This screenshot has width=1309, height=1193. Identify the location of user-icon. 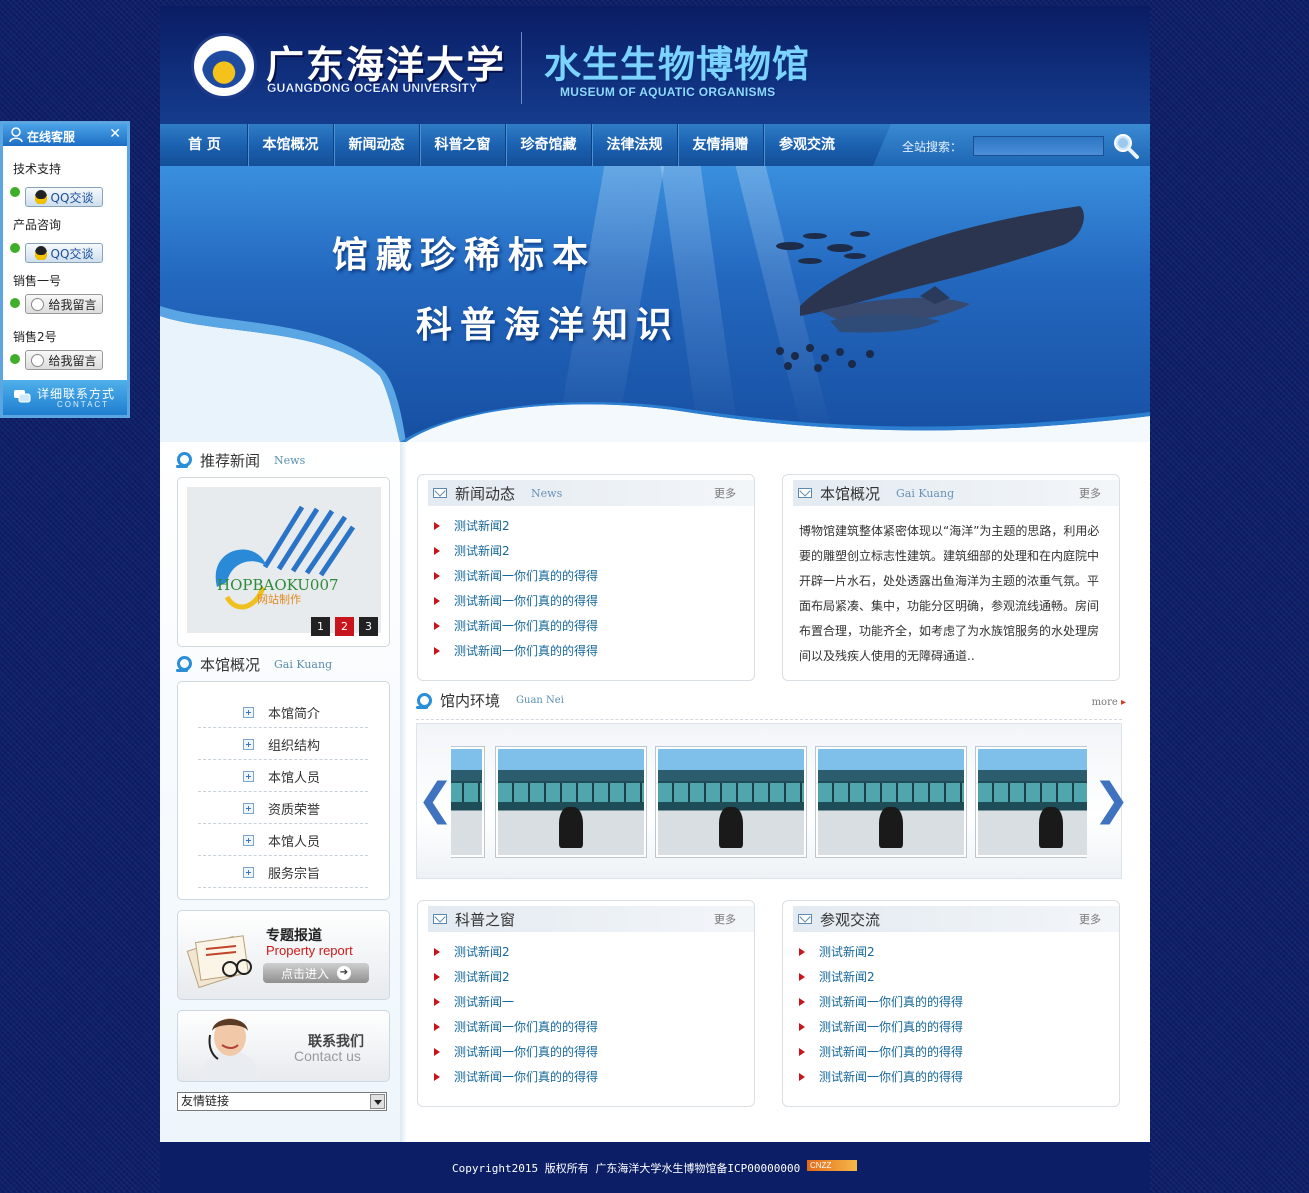
(16, 135).